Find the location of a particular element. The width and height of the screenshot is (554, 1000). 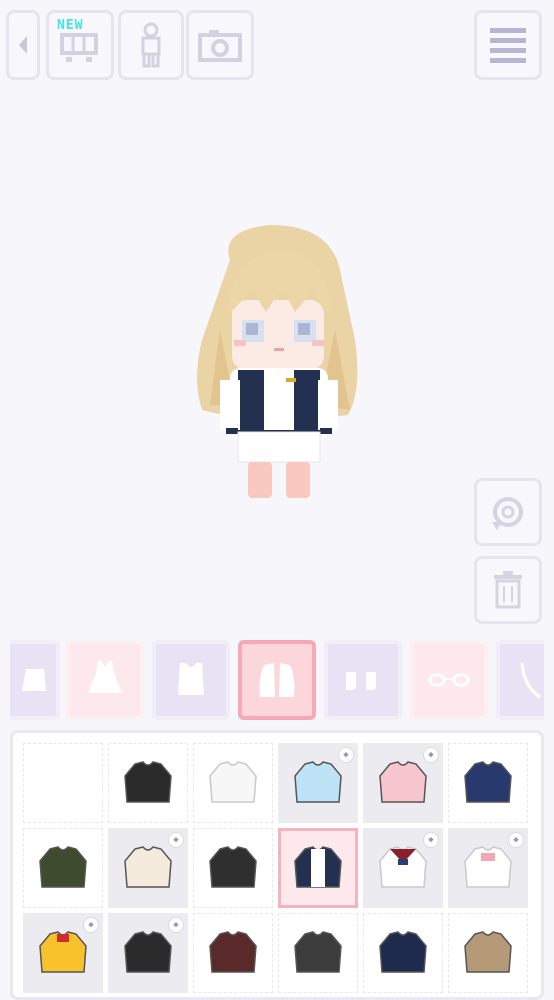

character is located at coordinates (277, 362).